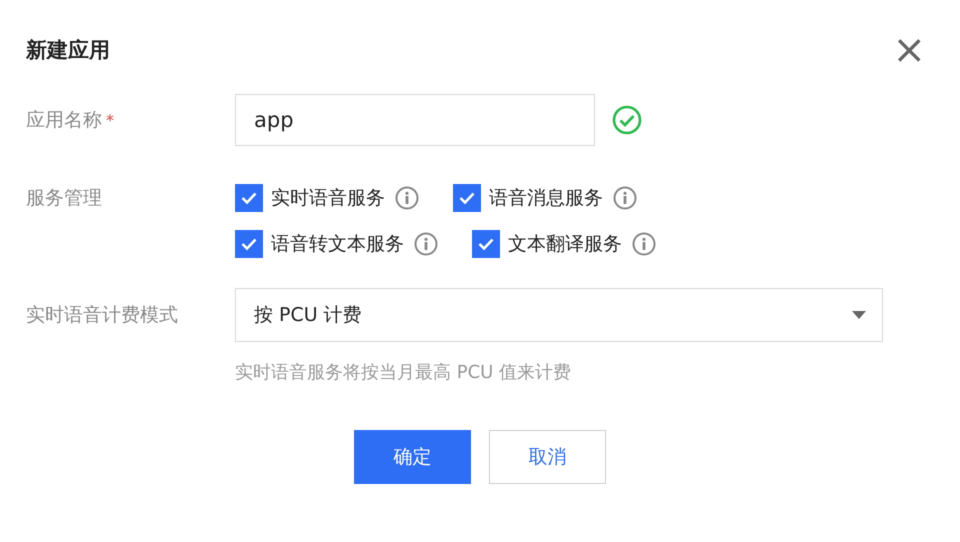 The image size is (960, 542). Describe the element at coordinates (546, 198) in the screenshot. I see `checkbox-label: 语音消息服务` at that location.